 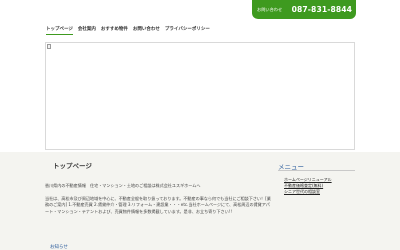 What do you see at coordinates (114, 30) in the screenshot?
I see `nav-item-recommended: おすすめ物件` at bounding box center [114, 30].